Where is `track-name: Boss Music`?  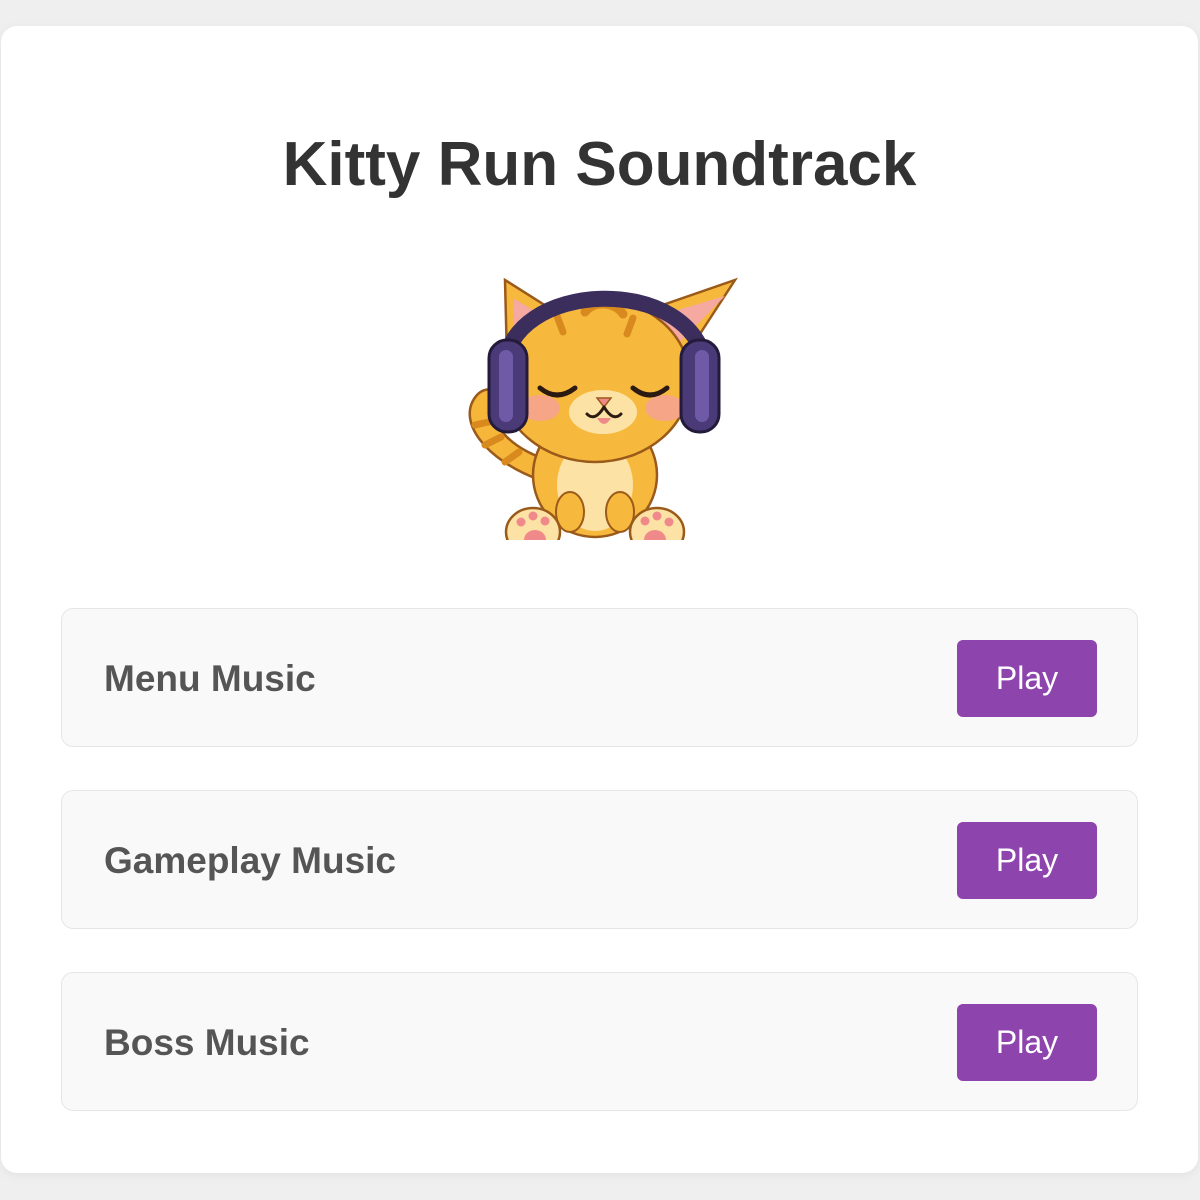
track-name: Boss Music is located at coordinates (207, 1042).